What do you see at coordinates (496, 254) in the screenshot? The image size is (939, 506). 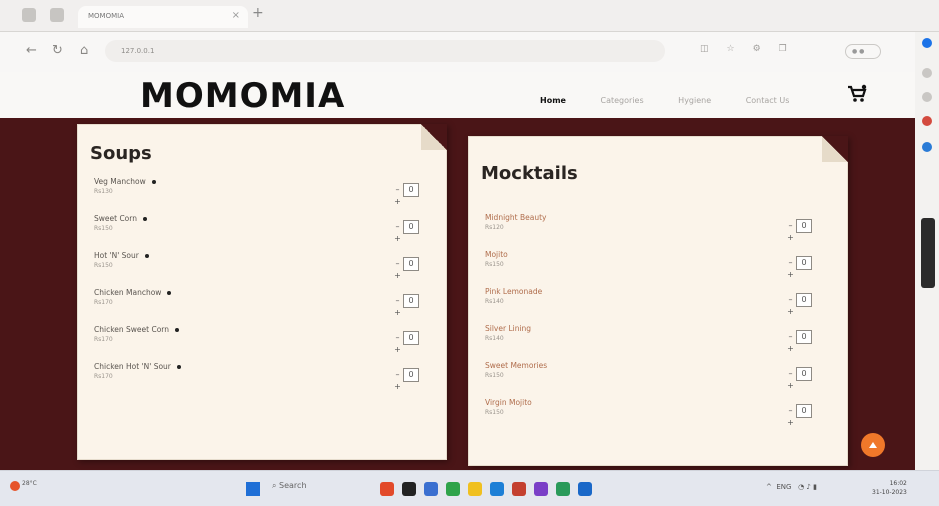 I see `item-name: Mojito` at bounding box center [496, 254].